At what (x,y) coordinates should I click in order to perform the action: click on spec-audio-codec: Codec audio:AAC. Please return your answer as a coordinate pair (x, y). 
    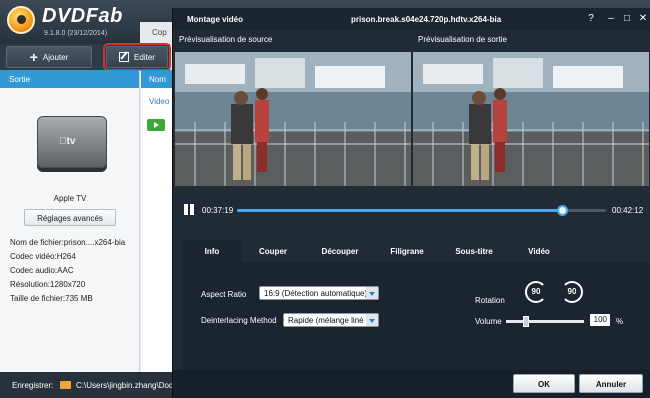
    Looking at the image, I should click on (42, 270).